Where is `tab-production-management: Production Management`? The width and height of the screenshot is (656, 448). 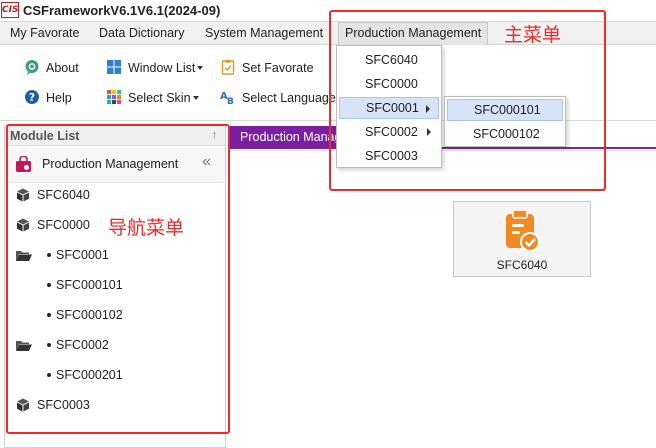 tab-production-management: Production Management is located at coordinates (284, 137).